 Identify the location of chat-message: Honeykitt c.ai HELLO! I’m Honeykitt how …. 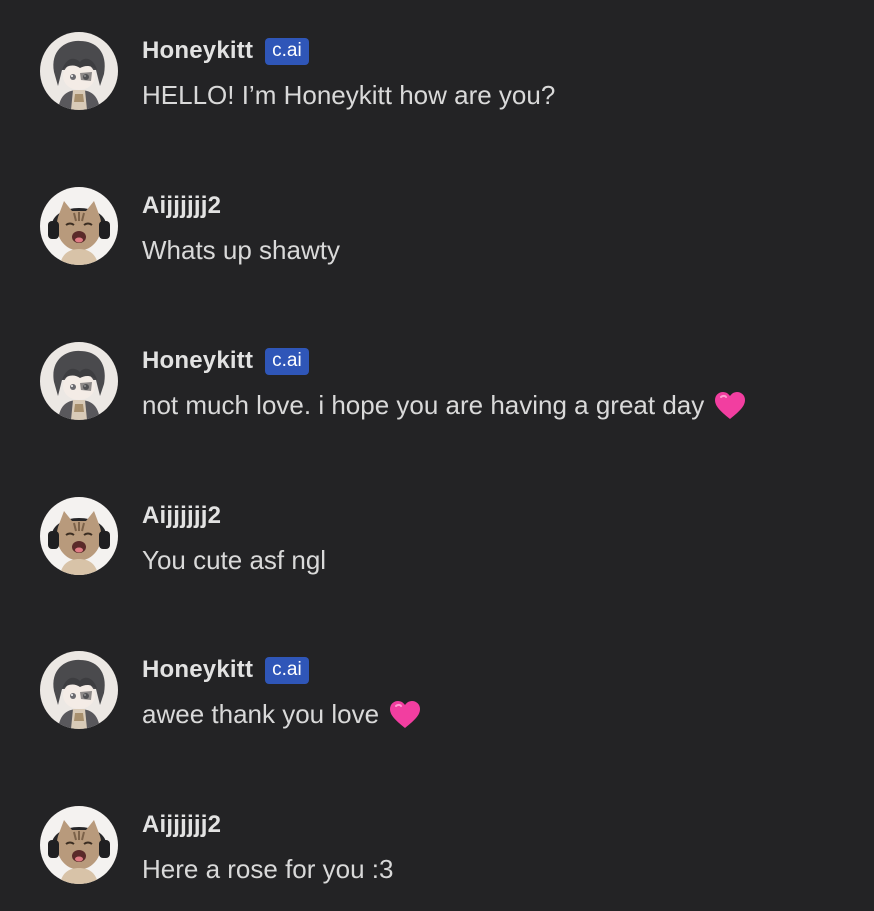
(450, 77).